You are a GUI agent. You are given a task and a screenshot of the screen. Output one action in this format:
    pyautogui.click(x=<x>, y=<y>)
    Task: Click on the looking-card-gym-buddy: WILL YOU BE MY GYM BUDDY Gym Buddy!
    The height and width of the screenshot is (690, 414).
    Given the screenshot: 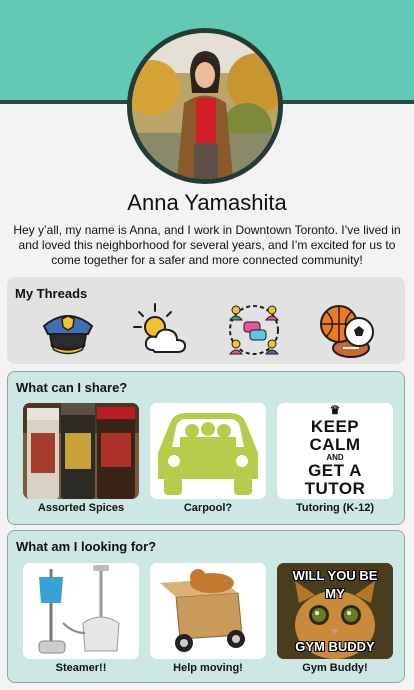 What is the action you would take?
    pyautogui.click(x=335, y=618)
    